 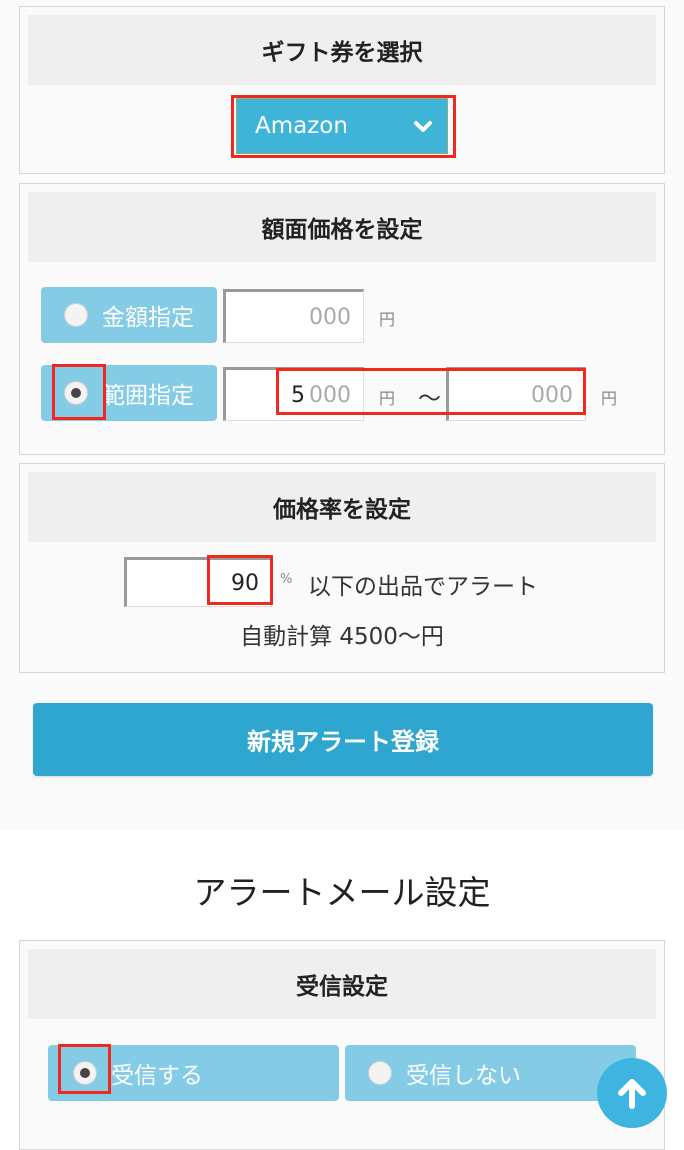 What do you see at coordinates (148, 396) in the screenshot?
I see `range-label: 範囲指定` at bounding box center [148, 396].